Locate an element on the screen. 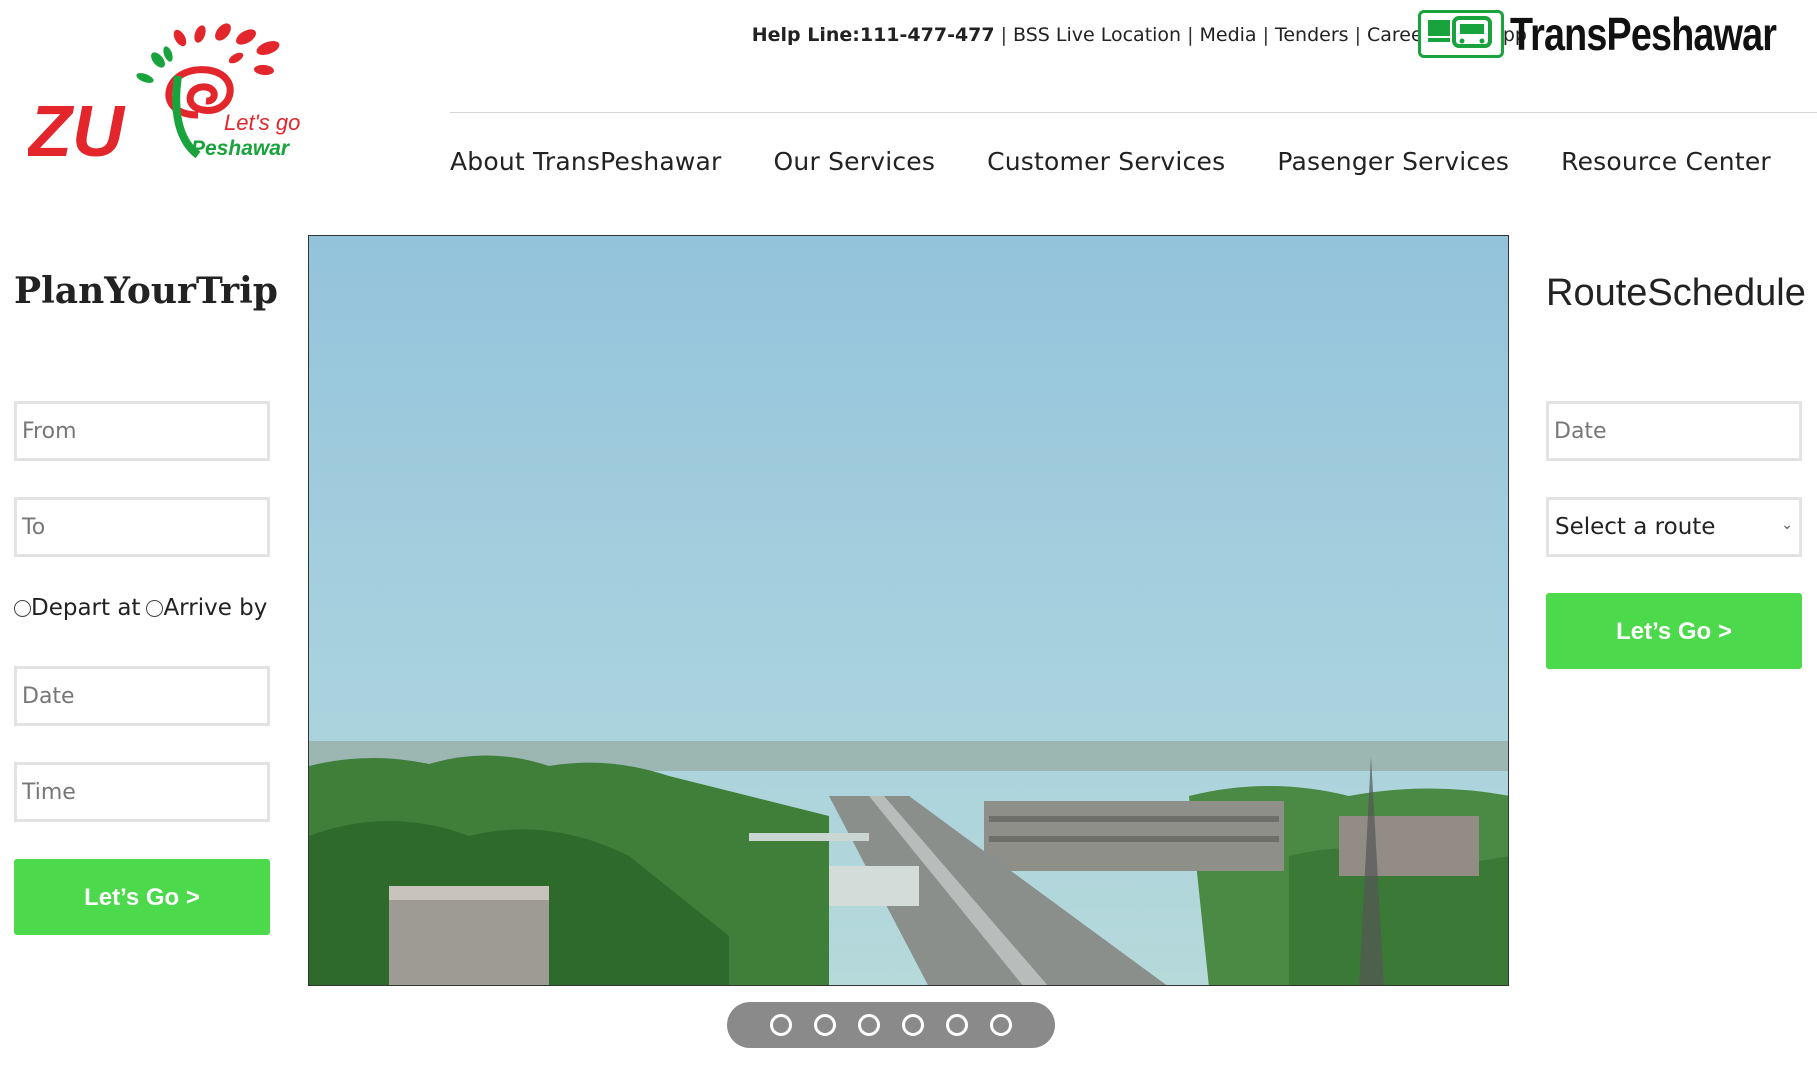 The width and height of the screenshot is (1817, 1067). zu-tagline-1: Let's go is located at coordinates (262, 122).